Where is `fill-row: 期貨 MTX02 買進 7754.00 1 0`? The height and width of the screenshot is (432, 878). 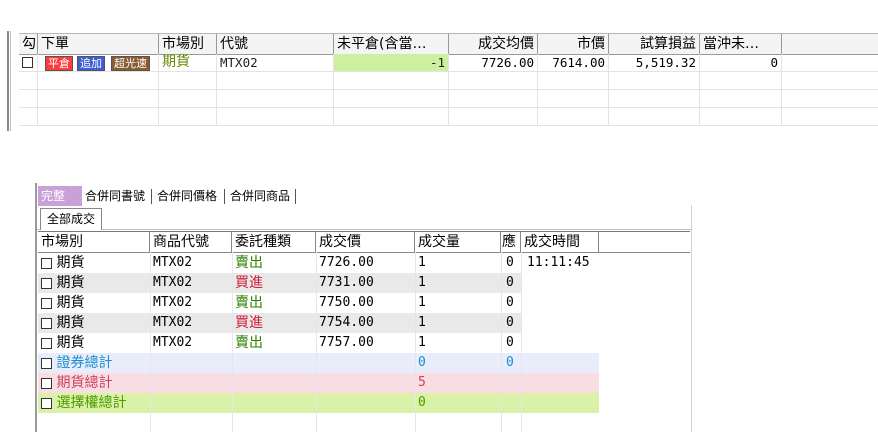
fill-row: 期貨 MTX02 買進 7754.00 1 0 is located at coordinates (279, 323).